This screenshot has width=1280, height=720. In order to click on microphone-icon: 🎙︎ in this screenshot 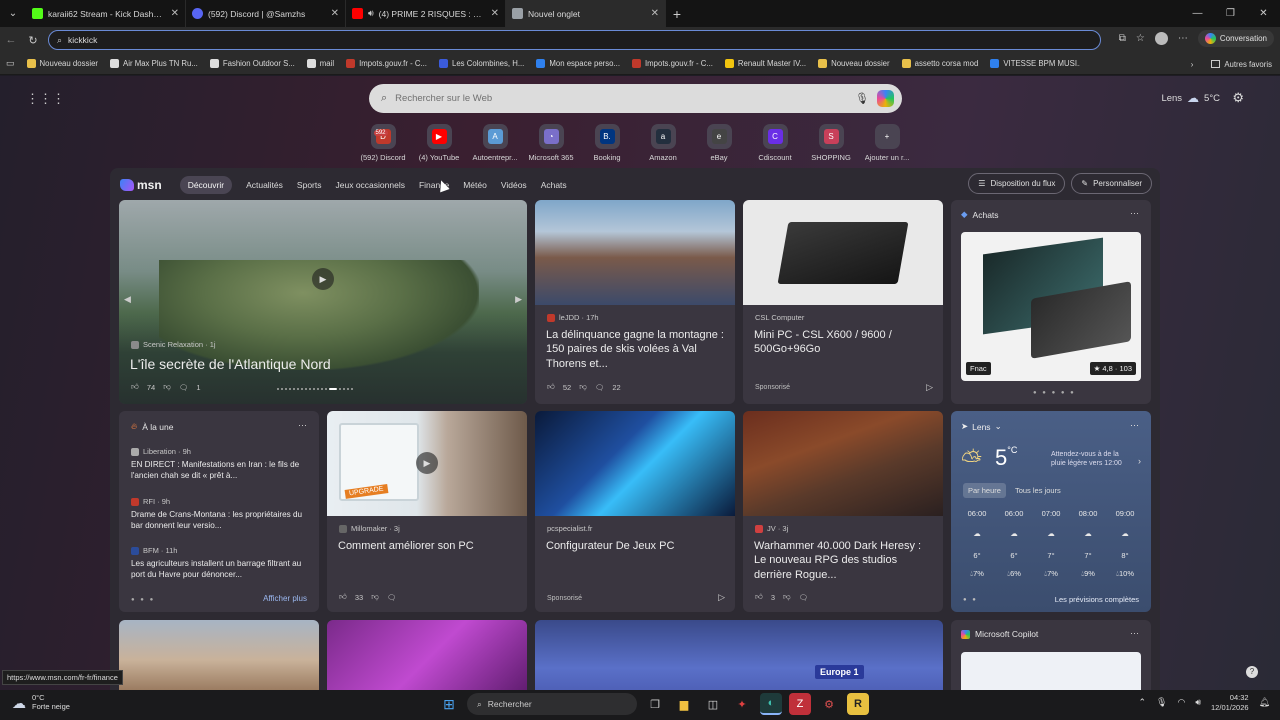, I will do `click(862, 98)`.